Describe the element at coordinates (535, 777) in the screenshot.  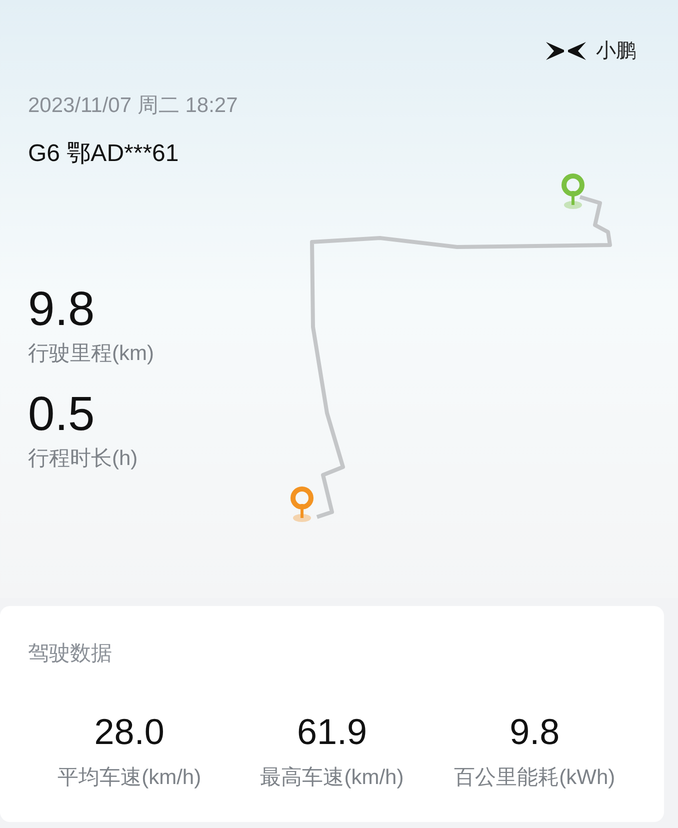
I see `stat-label: 百公里能耗(kWh)` at that location.